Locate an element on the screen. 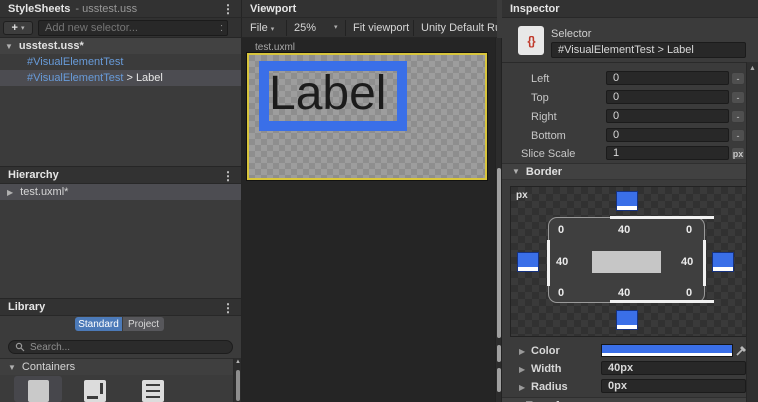 The image size is (758, 402). border-section-title: Border is located at coordinates (543, 171).